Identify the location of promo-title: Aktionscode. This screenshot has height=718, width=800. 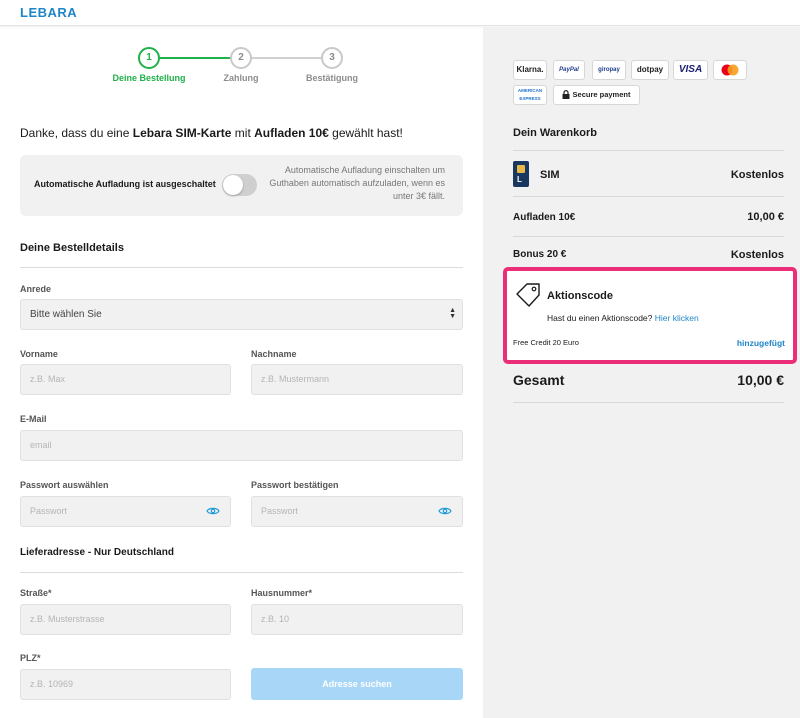
(580, 296).